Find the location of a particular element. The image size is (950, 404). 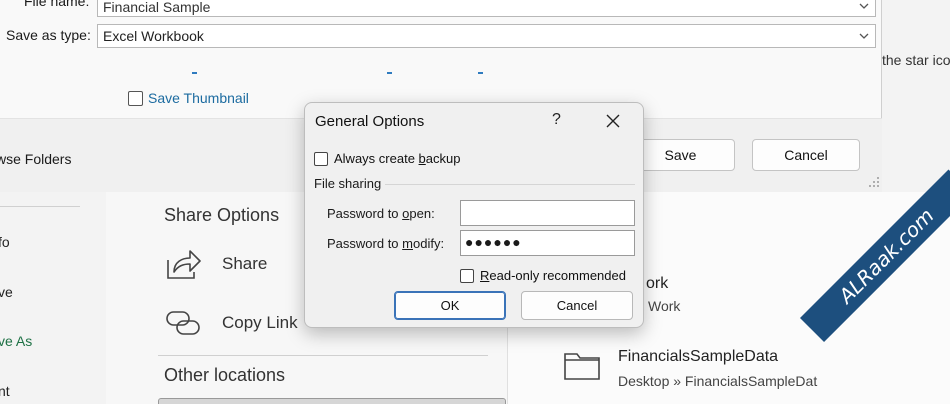

nav-item-print: nt is located at coordinates (5, 391).